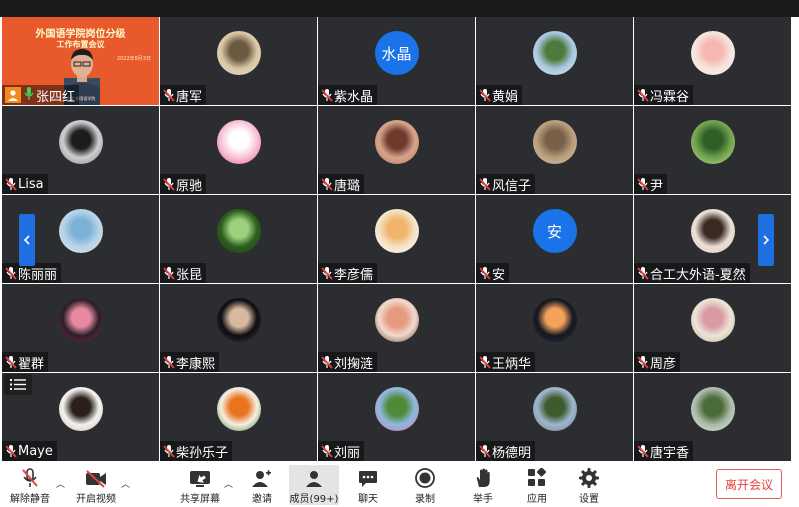 The width and height of the screenshot is (799, 507). I want to click on page-next-button, so click(766, 240).